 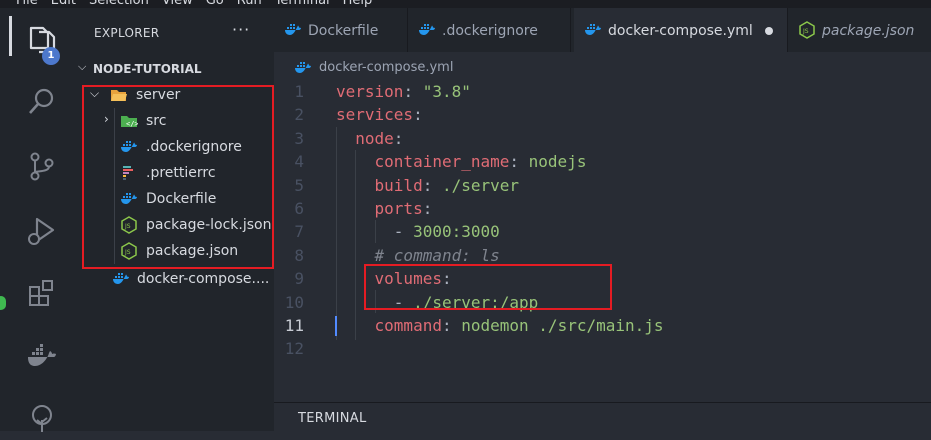 What do you see at coordinates (241, 29) in the screenshot?
I see `more-actions-button: ···` at bounding box center [241, 29].